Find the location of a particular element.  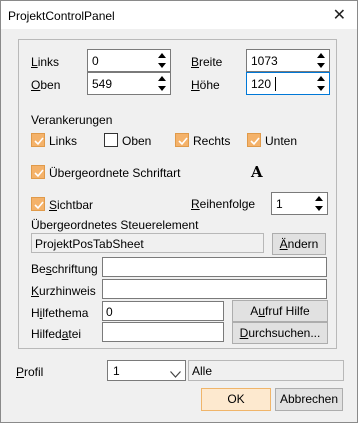

parent-control-field: ProjektPosTabSheet is located at coordinates (147, 243).